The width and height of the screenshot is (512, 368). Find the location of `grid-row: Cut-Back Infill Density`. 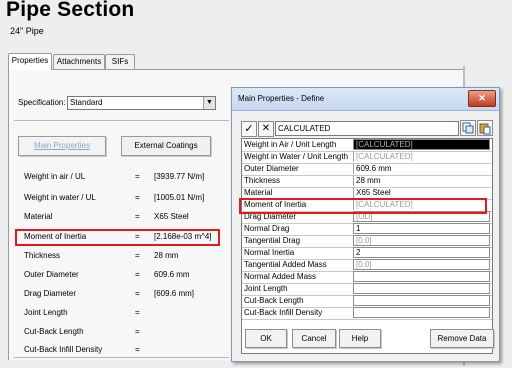

grid-row: Cut-Back Infill Density is located at coordinates (367, 313).